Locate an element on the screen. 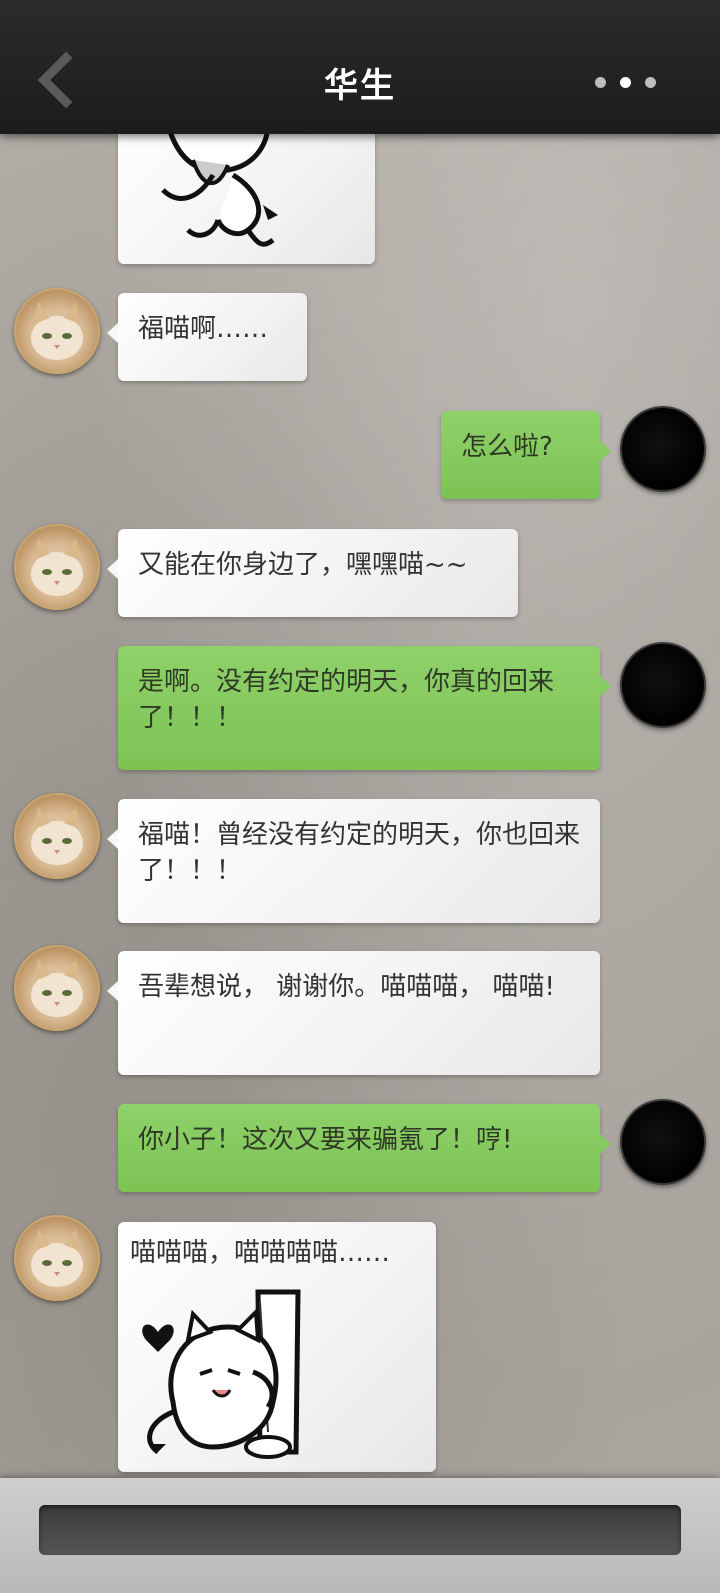 Image resolution: width=720 pixels, height=1593 pixels. input-bar is located at coordinates (360, 1535).